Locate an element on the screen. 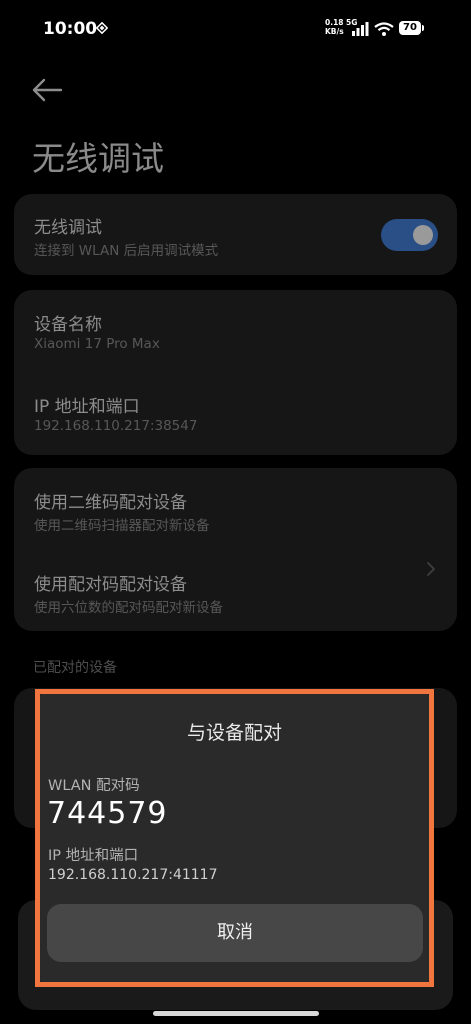 Image resolution: width=471 pixels, height=1024 pixels. paired-devices-label: 已配对的设备 is located at coordinates (75, 668).